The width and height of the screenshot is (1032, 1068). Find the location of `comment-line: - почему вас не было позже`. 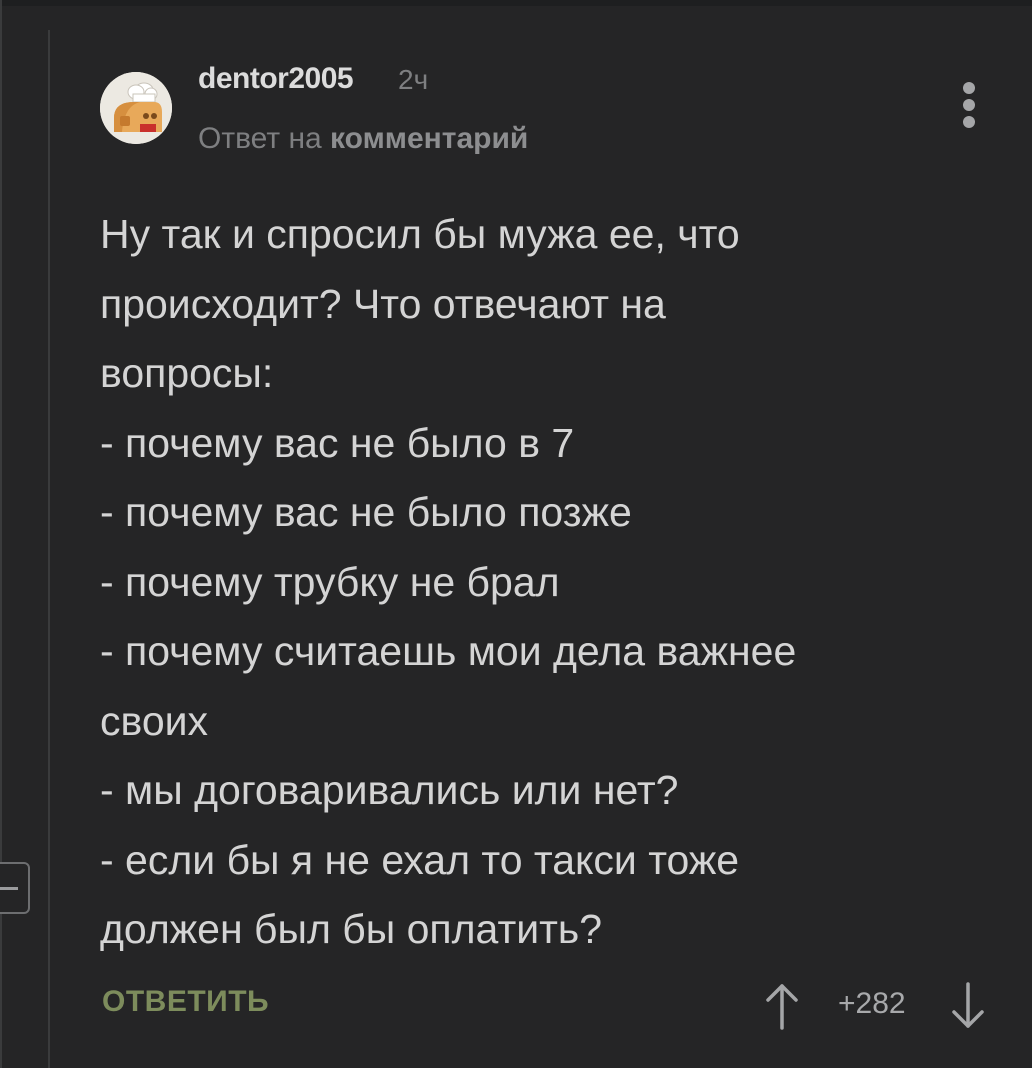

comment-line: - почему вас не было позже is located at coordinates (366, 512).